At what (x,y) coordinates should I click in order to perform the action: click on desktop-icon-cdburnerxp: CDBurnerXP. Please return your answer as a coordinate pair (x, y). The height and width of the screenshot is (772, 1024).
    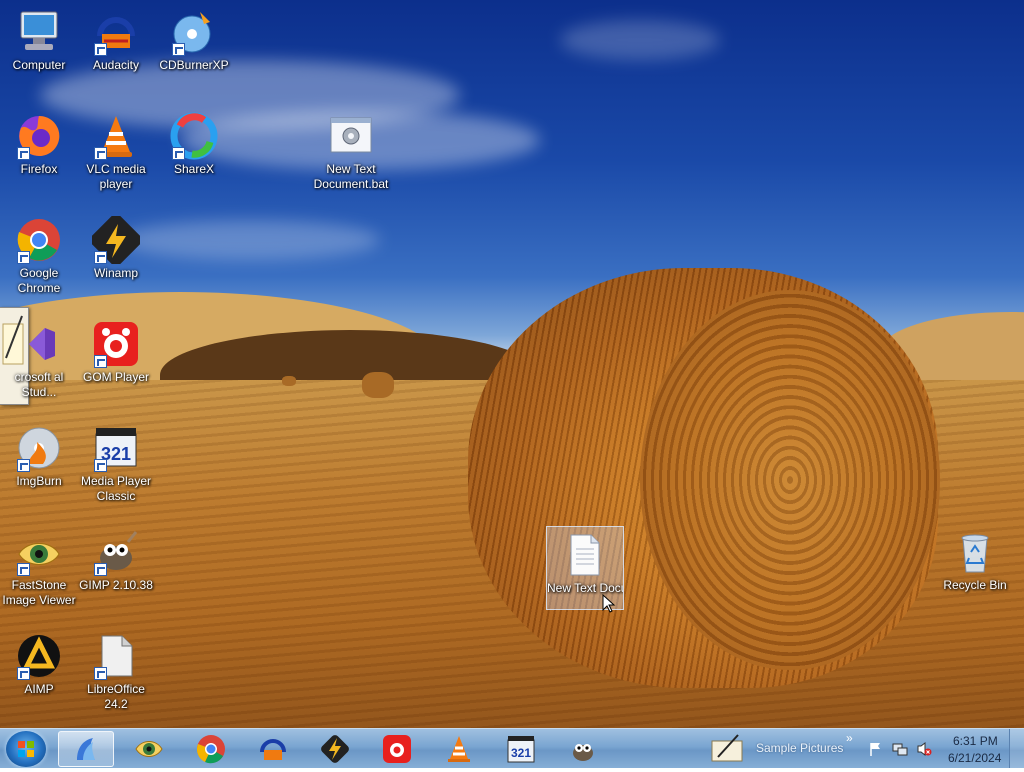
    Looking at the image, I should click on (194, 40).